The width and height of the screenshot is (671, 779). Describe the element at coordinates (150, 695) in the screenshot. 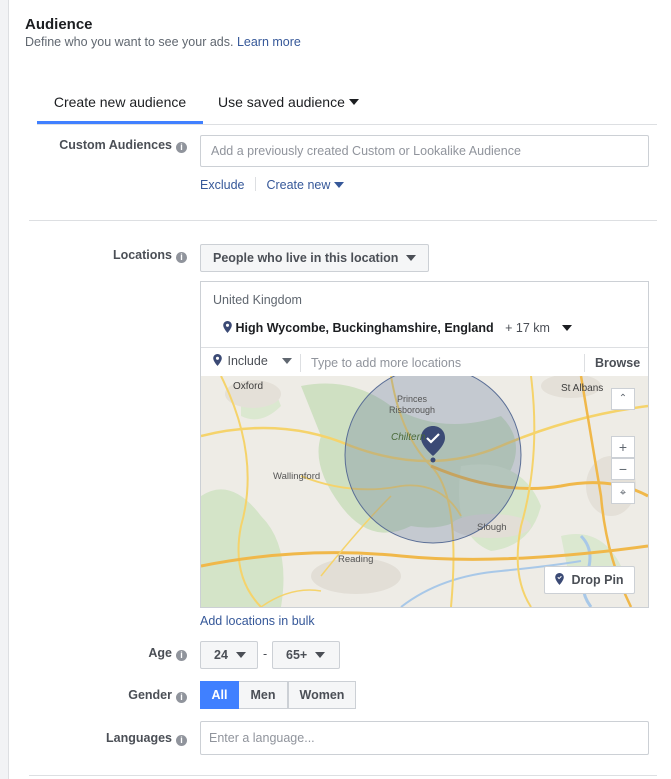

I see `gender-label-text: Gender` at that location.